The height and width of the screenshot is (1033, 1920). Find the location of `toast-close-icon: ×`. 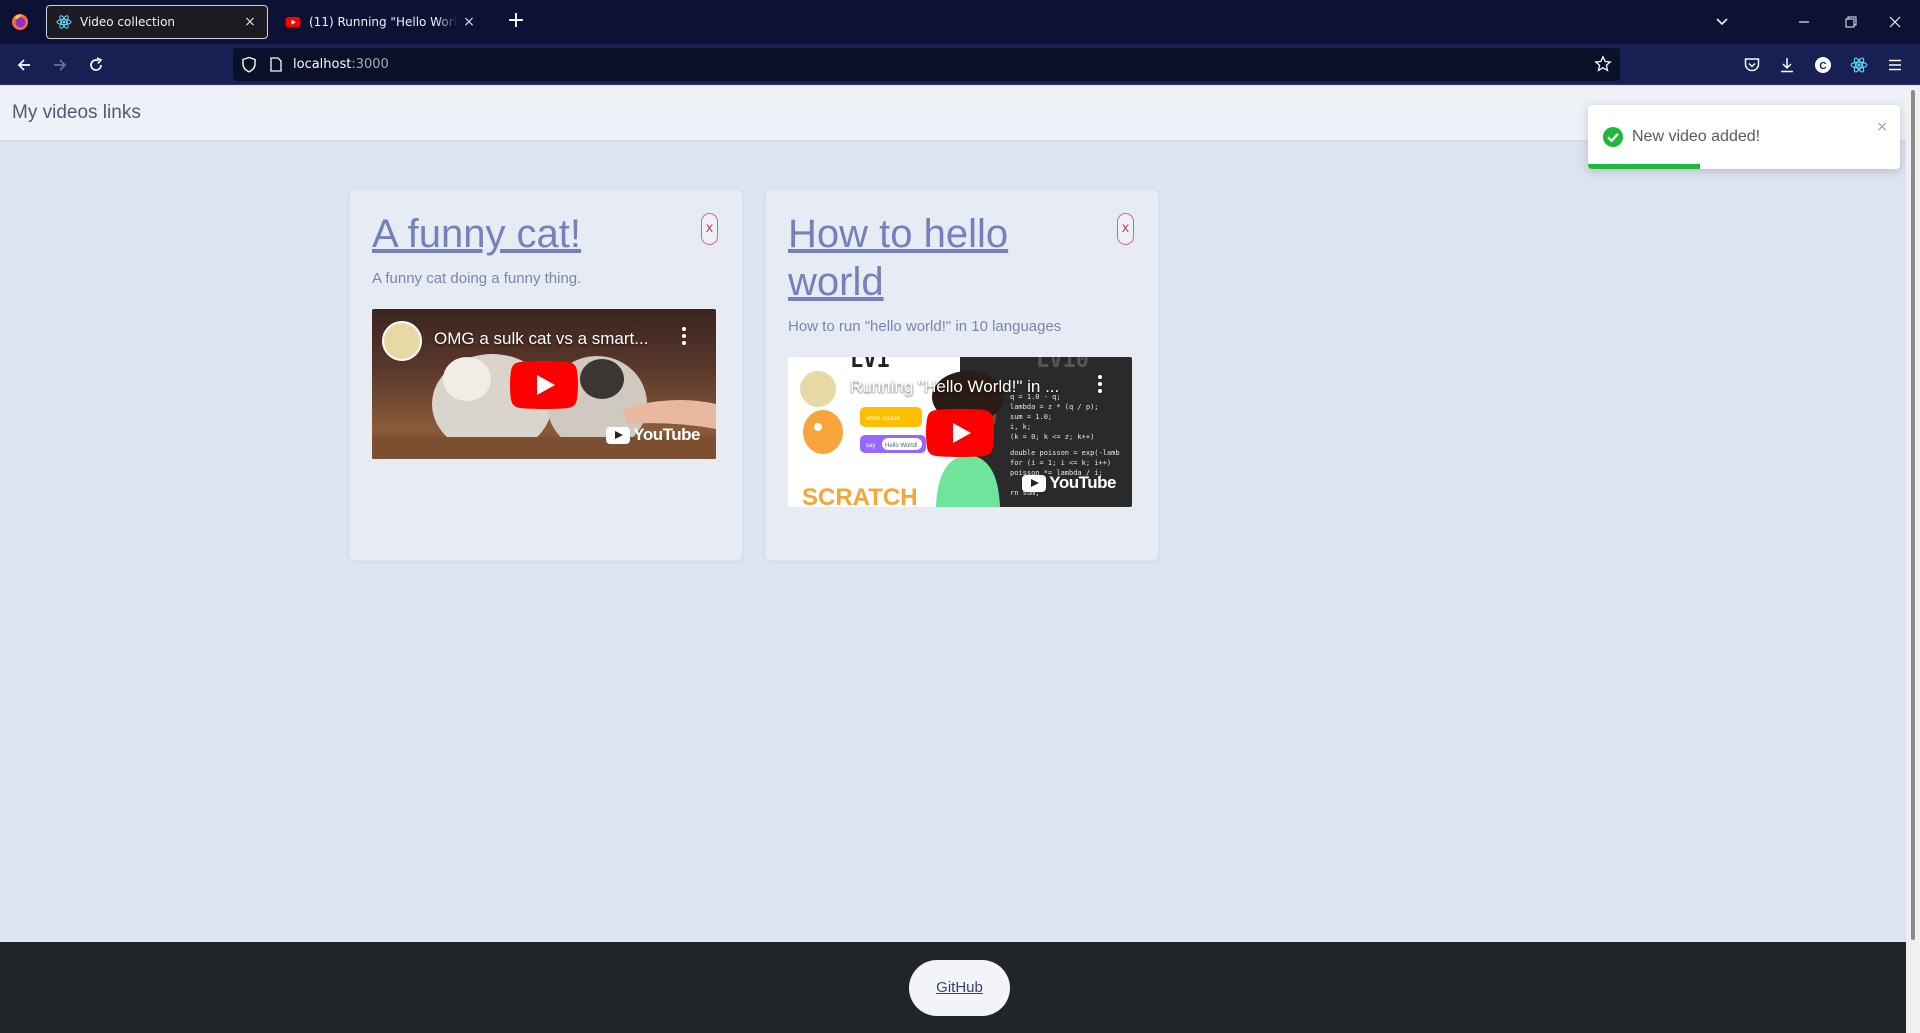

toast-close-icon: × is located at coordinates (1882, 127).